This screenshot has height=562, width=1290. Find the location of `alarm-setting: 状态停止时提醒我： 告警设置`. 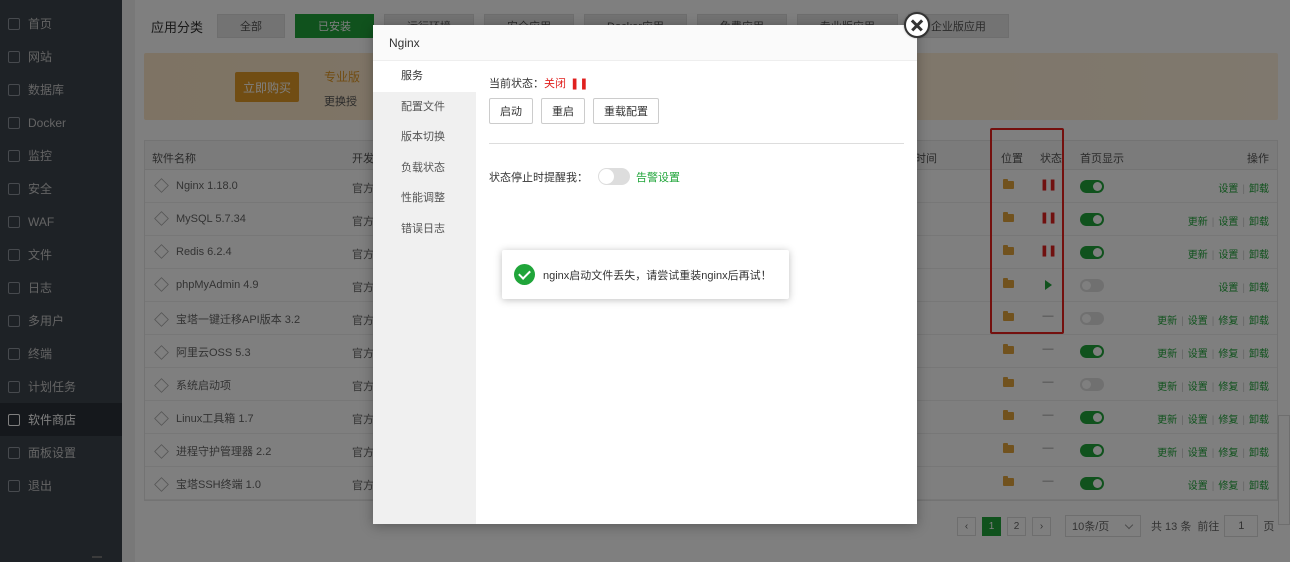

alarm-setting: 状态停止时提醒我： 告警设置 is located at coordinates (584, 176).